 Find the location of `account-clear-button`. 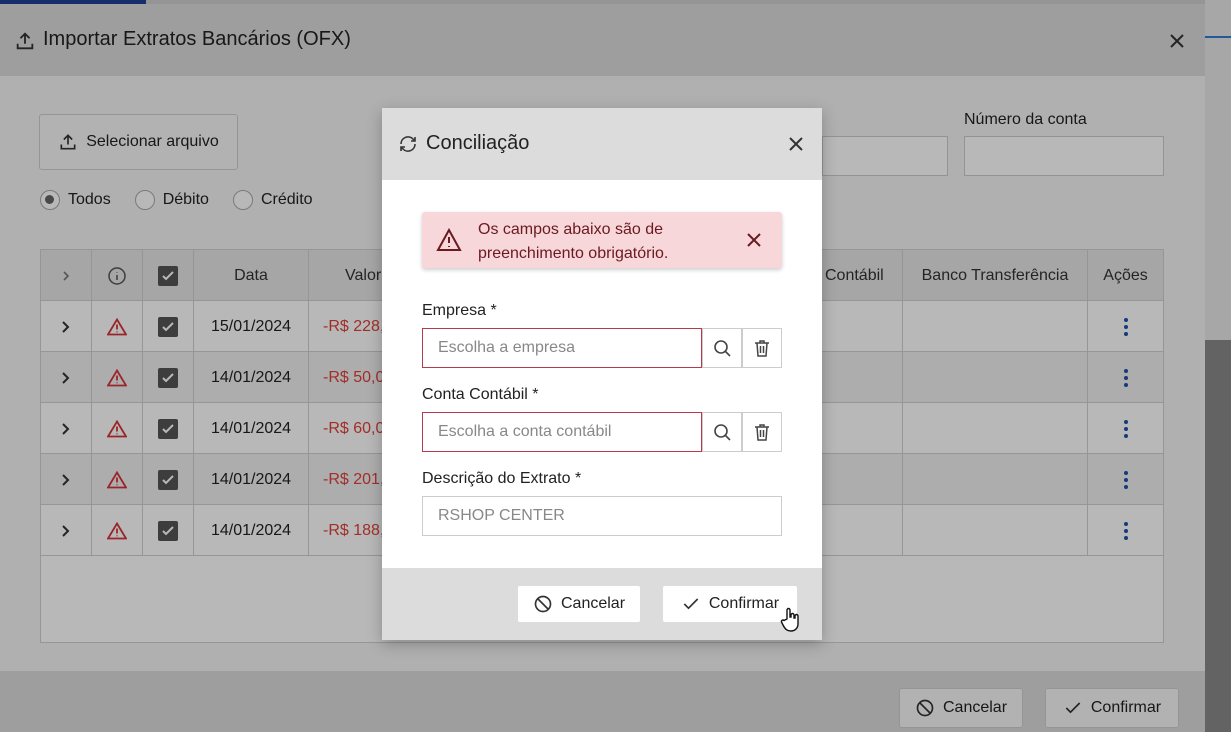

account-clear-button is located at coordinates (762, 432).